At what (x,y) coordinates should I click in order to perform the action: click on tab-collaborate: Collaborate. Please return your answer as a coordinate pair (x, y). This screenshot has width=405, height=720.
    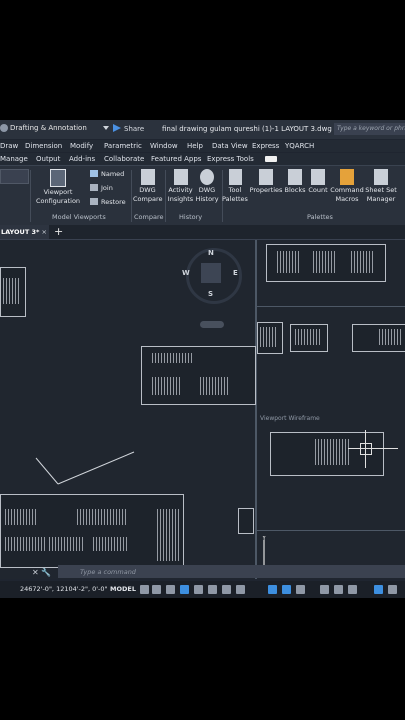
    Looking at the image, I should click on (124, 159).